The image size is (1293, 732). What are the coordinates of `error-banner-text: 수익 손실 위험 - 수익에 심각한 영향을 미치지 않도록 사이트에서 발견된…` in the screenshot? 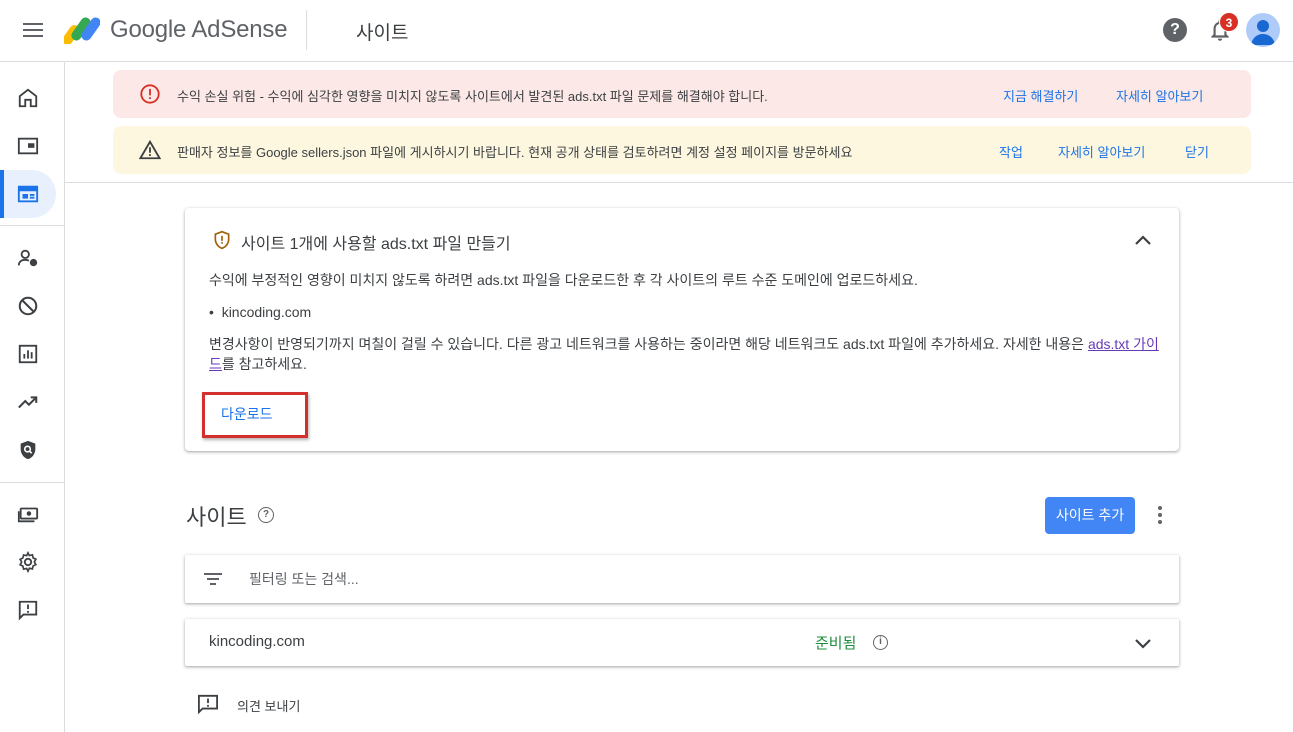 It's located at (472, 96).